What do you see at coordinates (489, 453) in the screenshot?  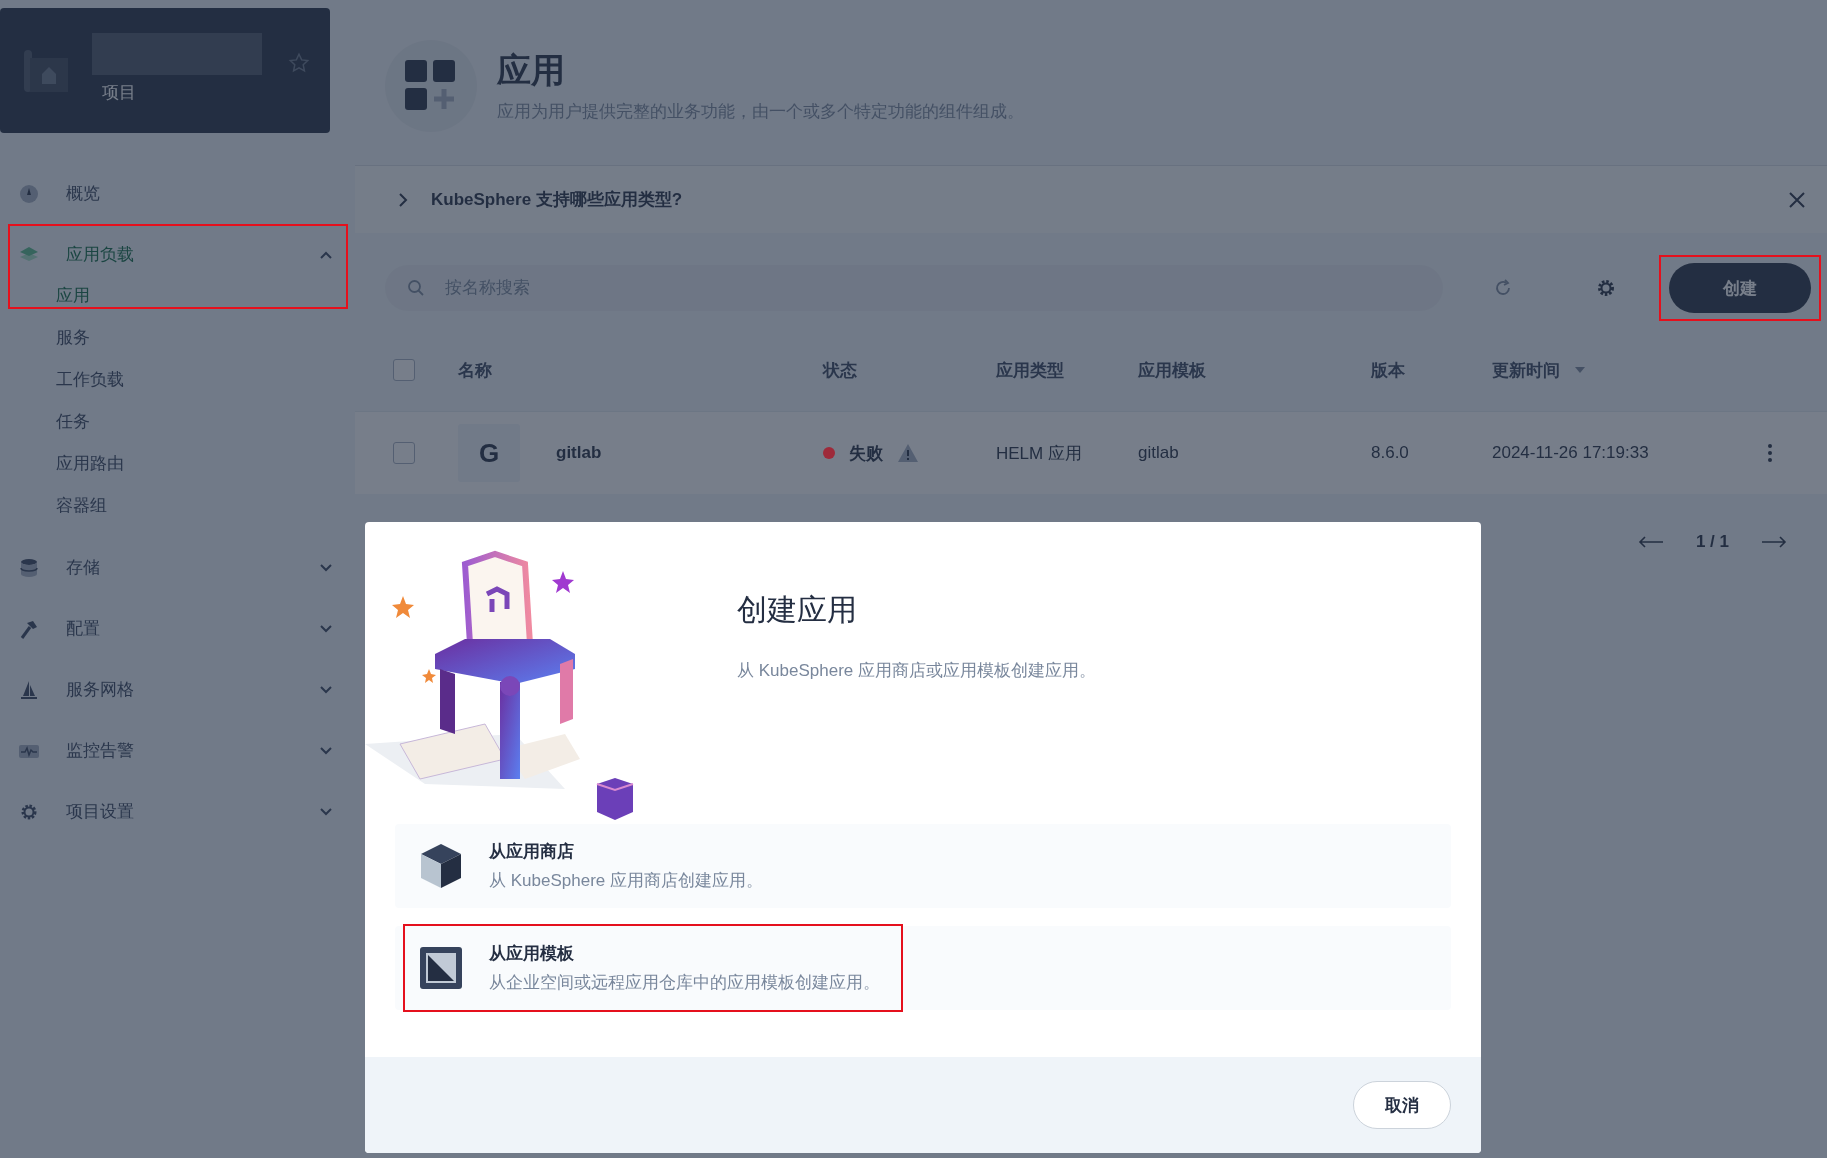 I see `app-avatar: G` at bounding box center [489, 453].